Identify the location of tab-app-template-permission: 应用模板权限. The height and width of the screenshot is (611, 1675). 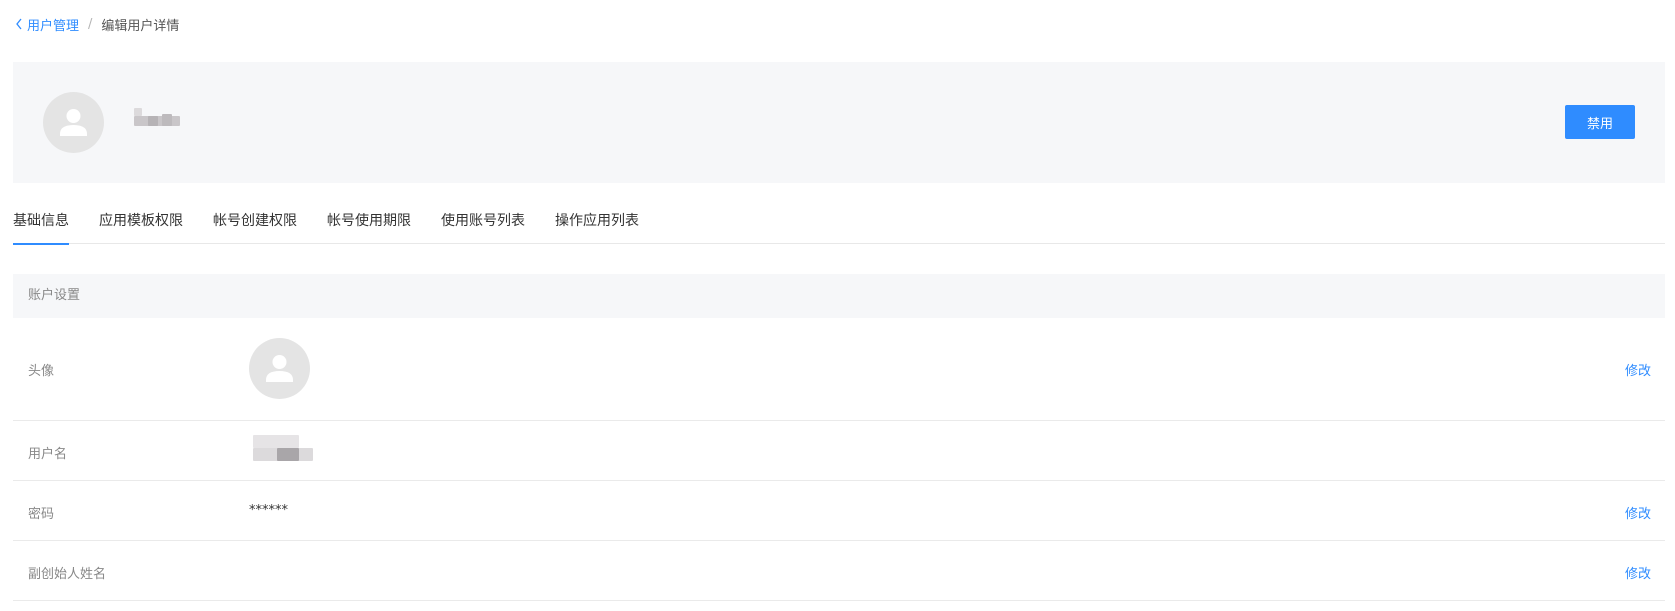
(141, 224).